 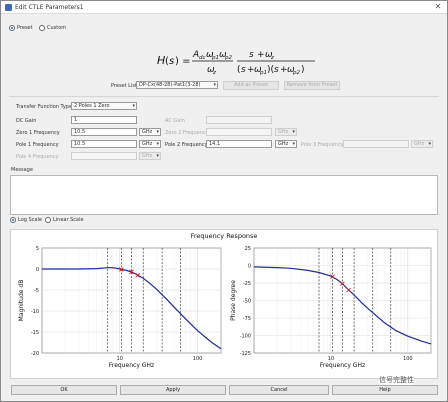 I want to click on ok-button: OK, so click(x=64, y=390).